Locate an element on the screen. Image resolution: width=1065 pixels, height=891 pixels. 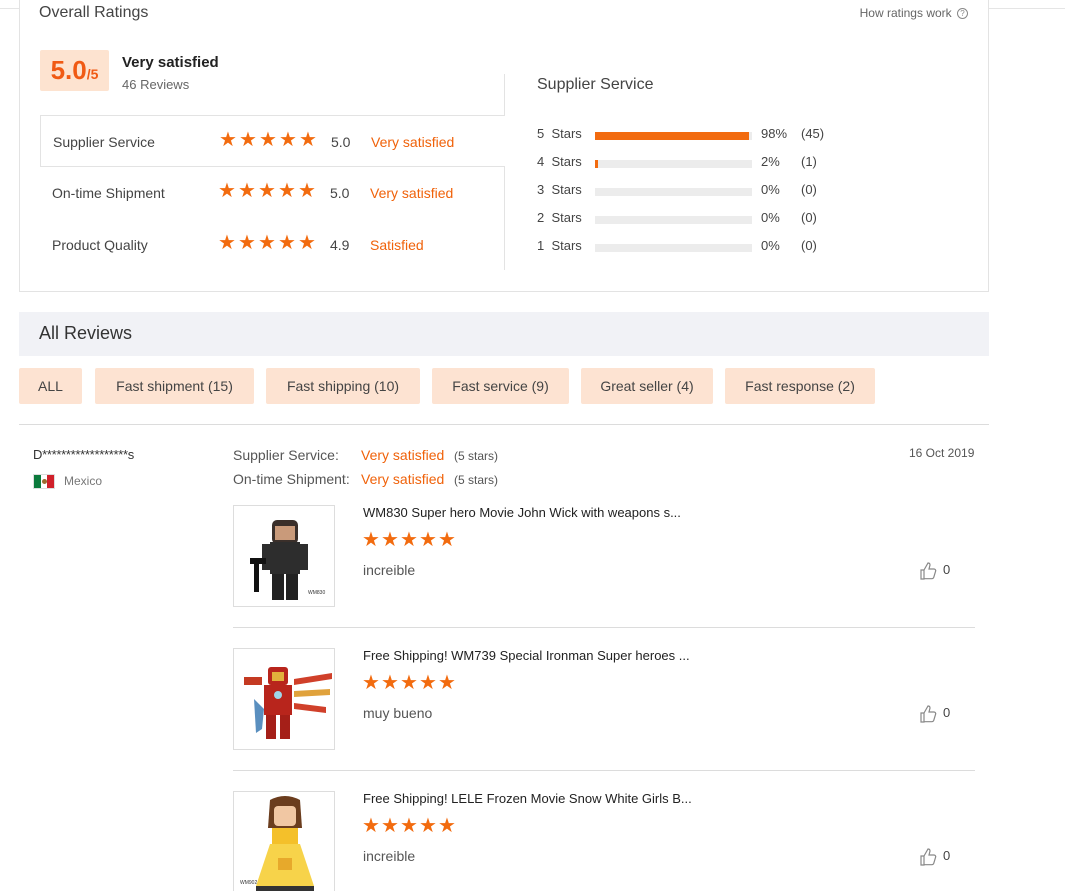
how-ratings-label: How ratings work is located at coordinates (906, 13).